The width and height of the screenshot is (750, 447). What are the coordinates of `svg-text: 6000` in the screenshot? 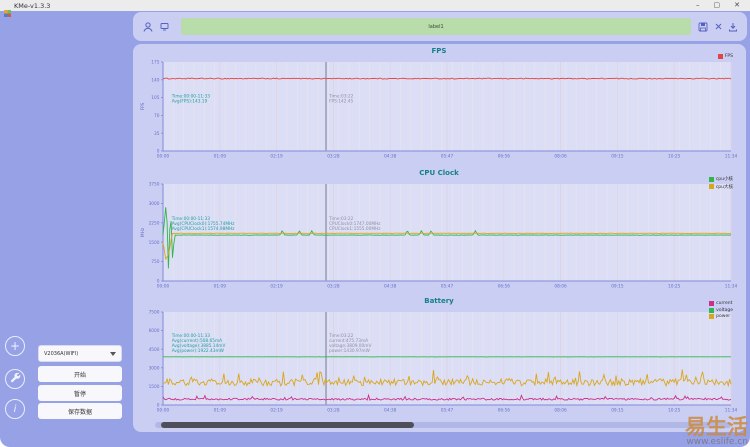 It's located at (154, 331).